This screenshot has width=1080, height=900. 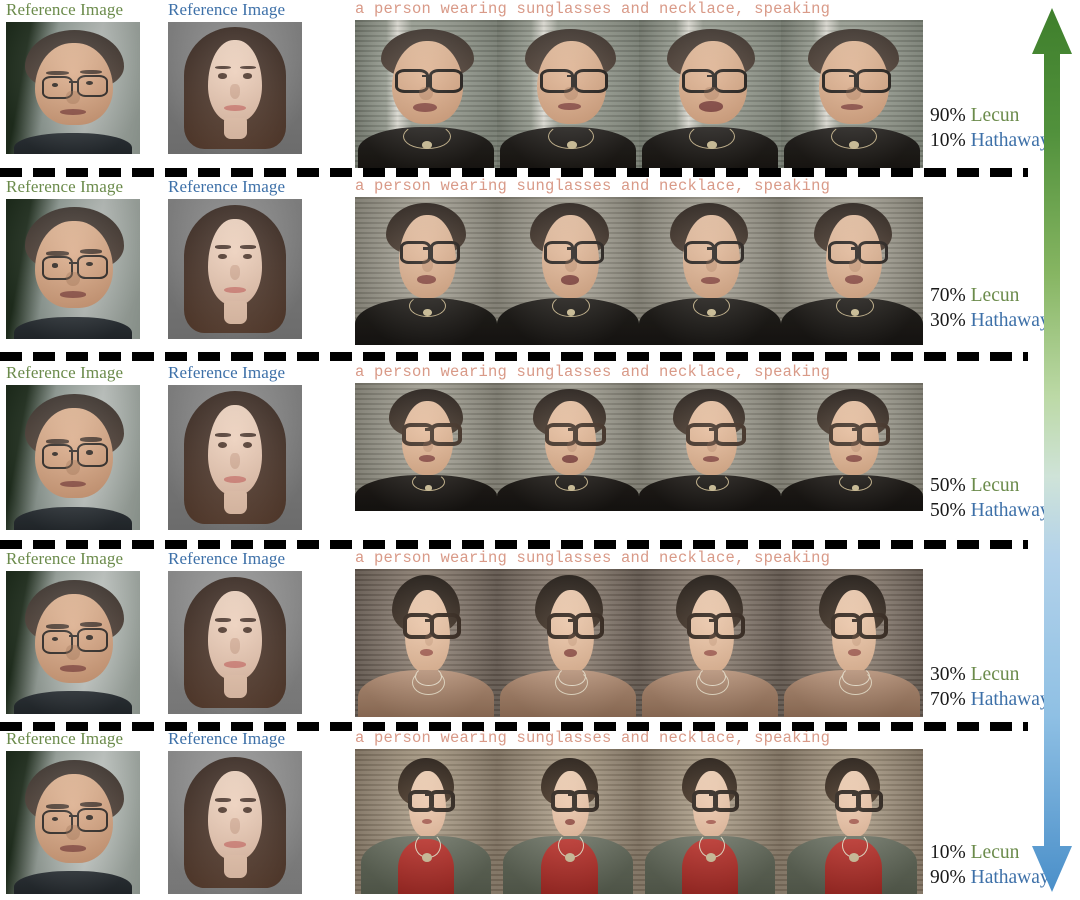 I want to click on lecun-percent: 50%, so click(x=948, y=485).